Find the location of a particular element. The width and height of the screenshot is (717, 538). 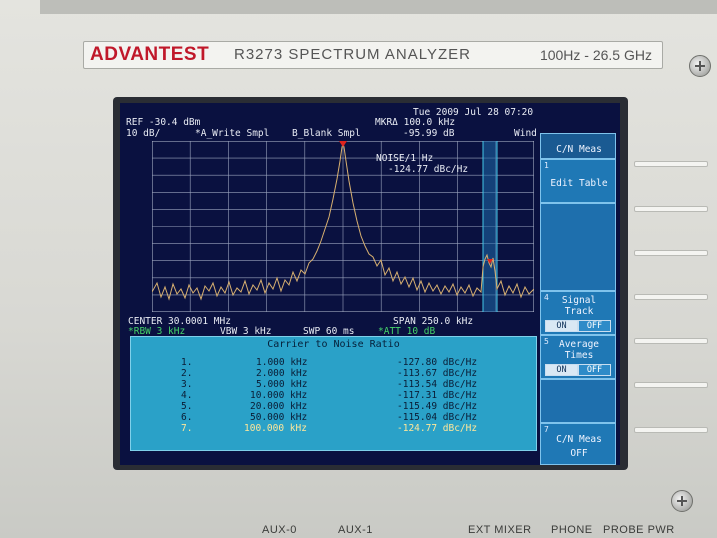

trace-b-mode: B_Blank Smpl is located at coordinates (326, 133).